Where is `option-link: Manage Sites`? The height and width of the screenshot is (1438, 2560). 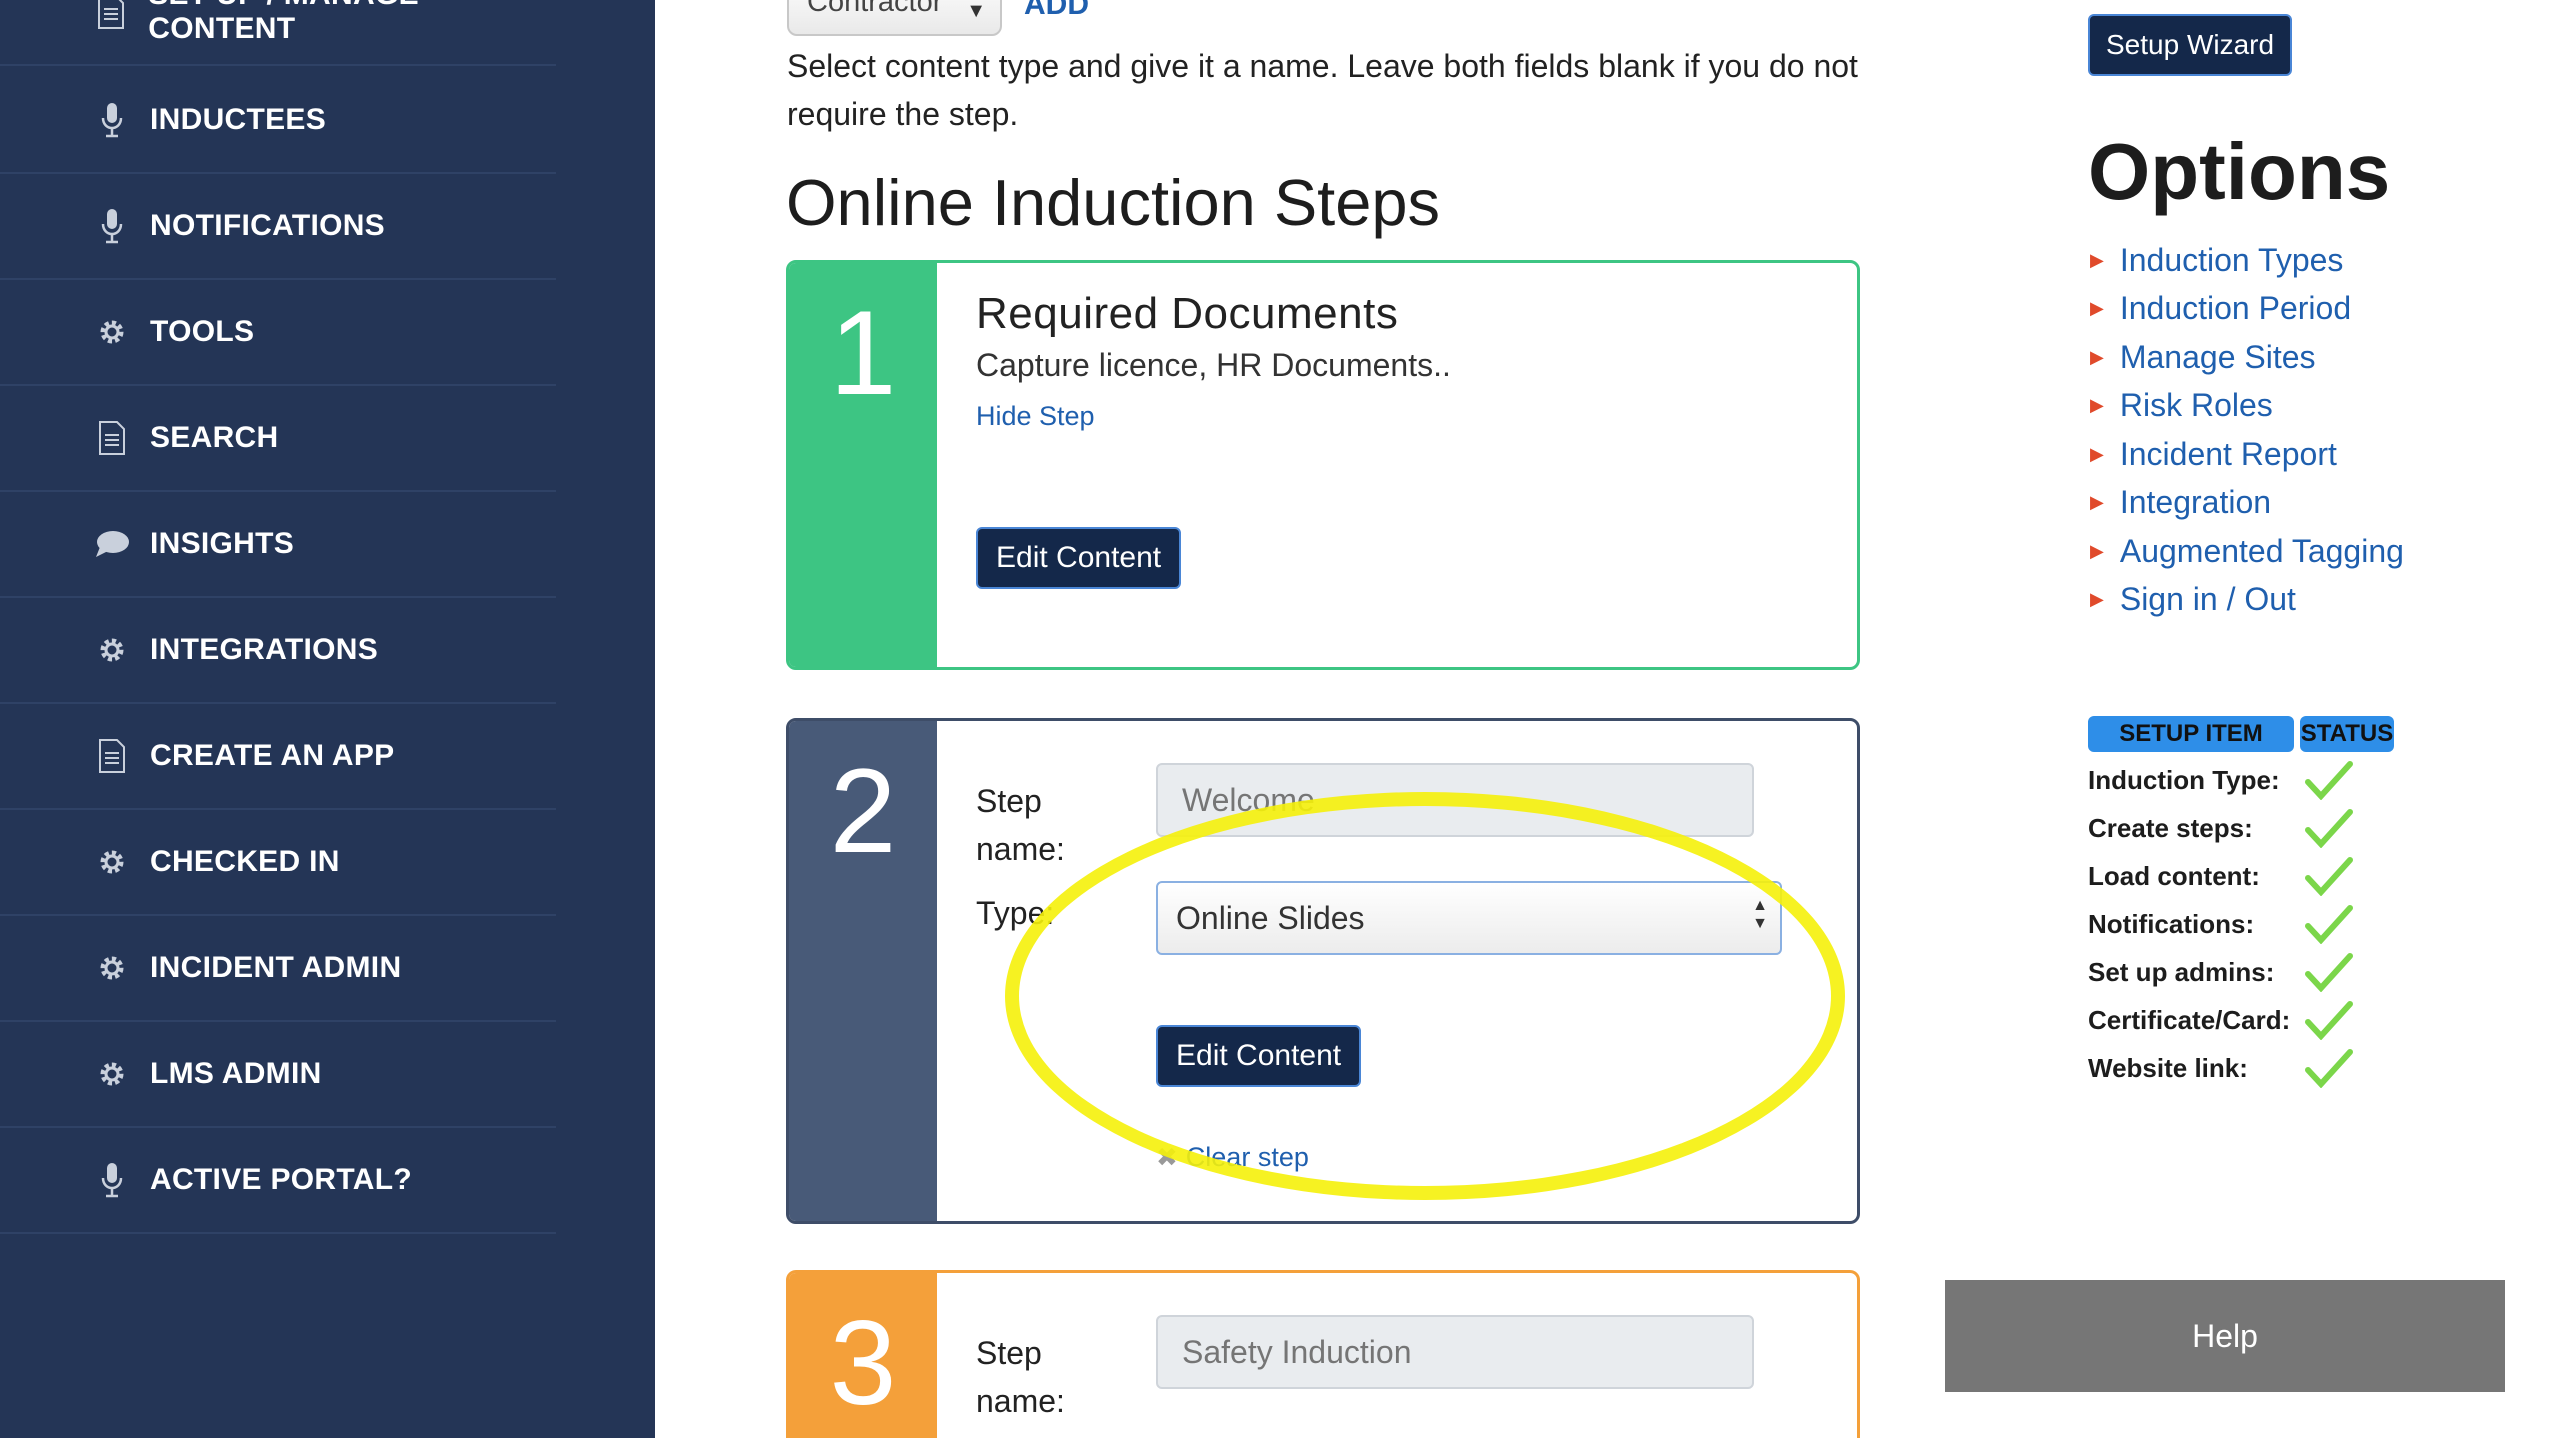
option-link: Manage Sites is located at coordinates (2218, 357).